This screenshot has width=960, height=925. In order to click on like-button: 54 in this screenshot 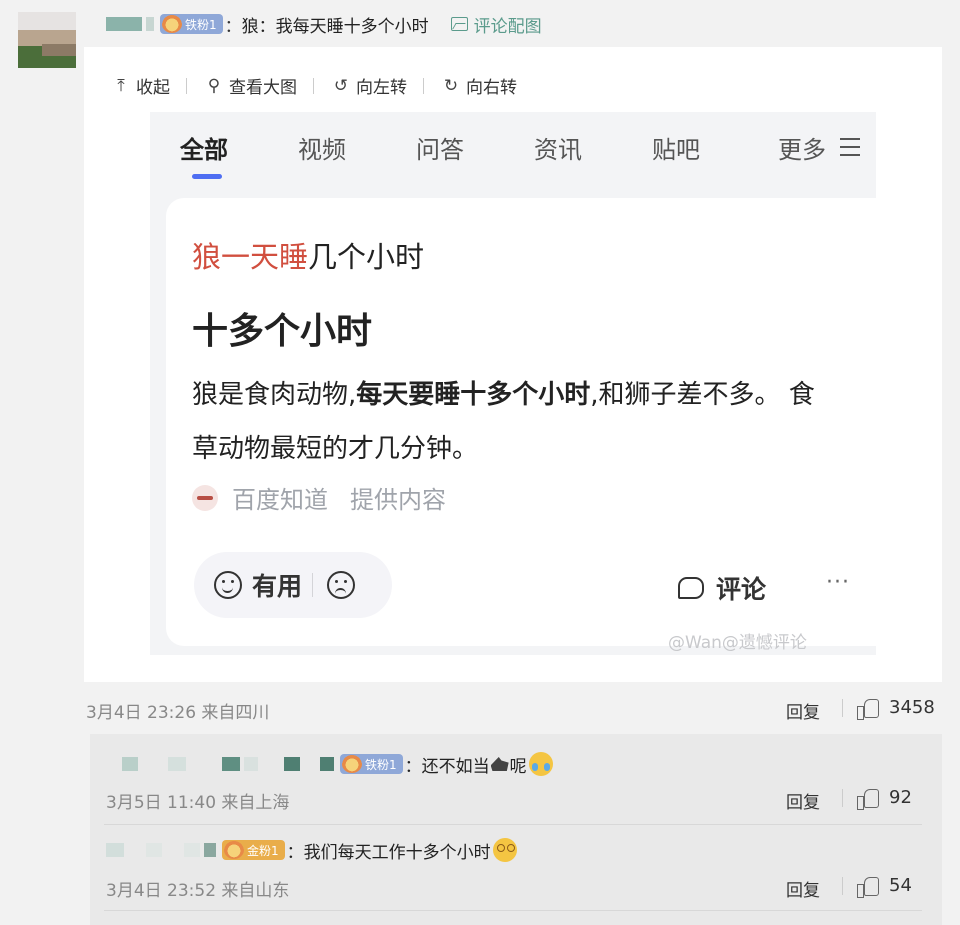, I will do `click(877, 886)`.